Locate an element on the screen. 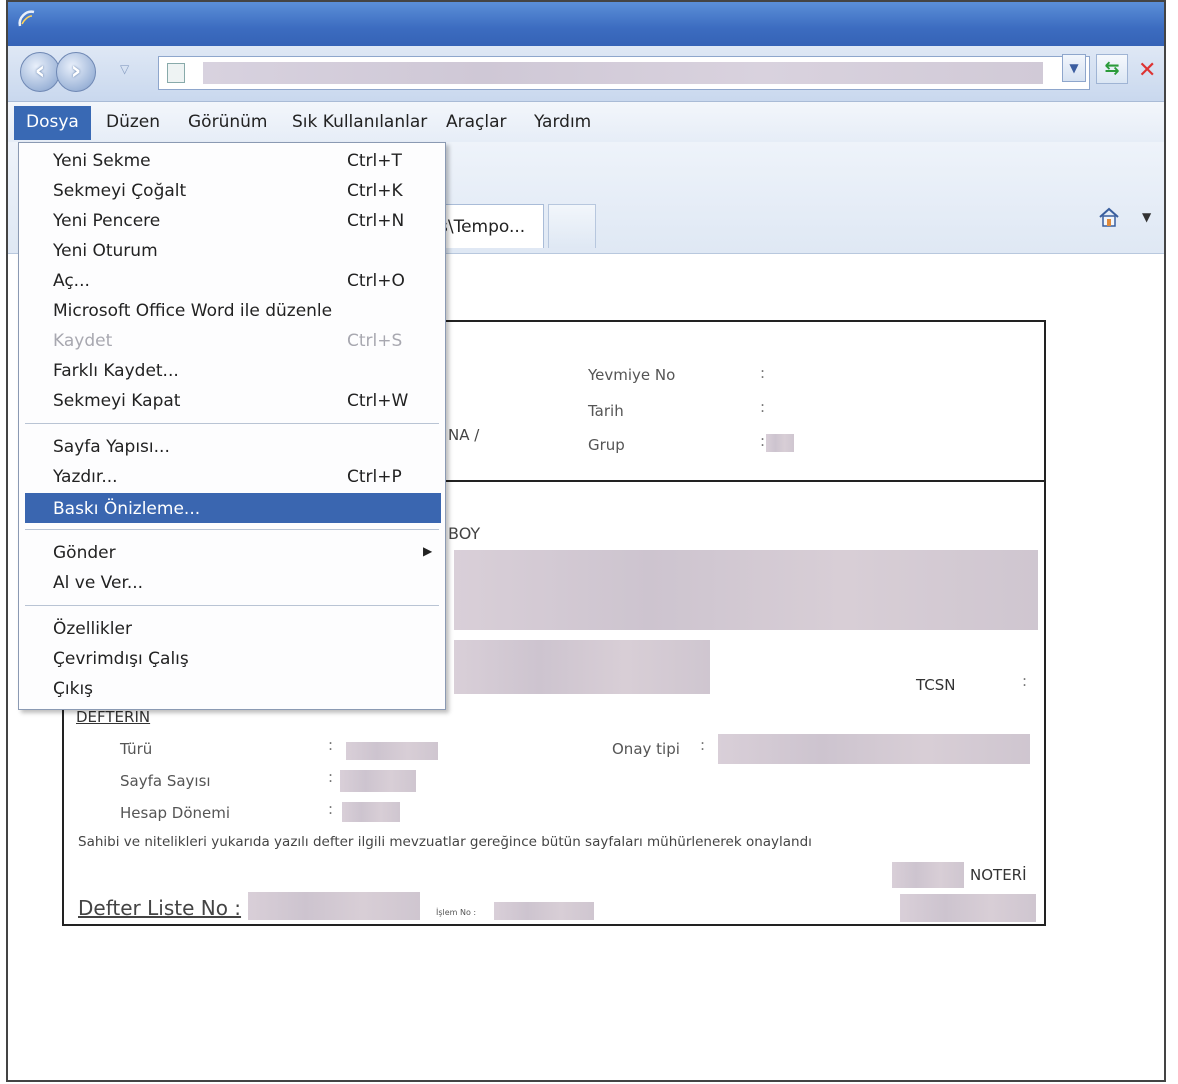 The height and width of the screenshot is (1084, 1178). new-tab-button is located at coordinates (572, 226).